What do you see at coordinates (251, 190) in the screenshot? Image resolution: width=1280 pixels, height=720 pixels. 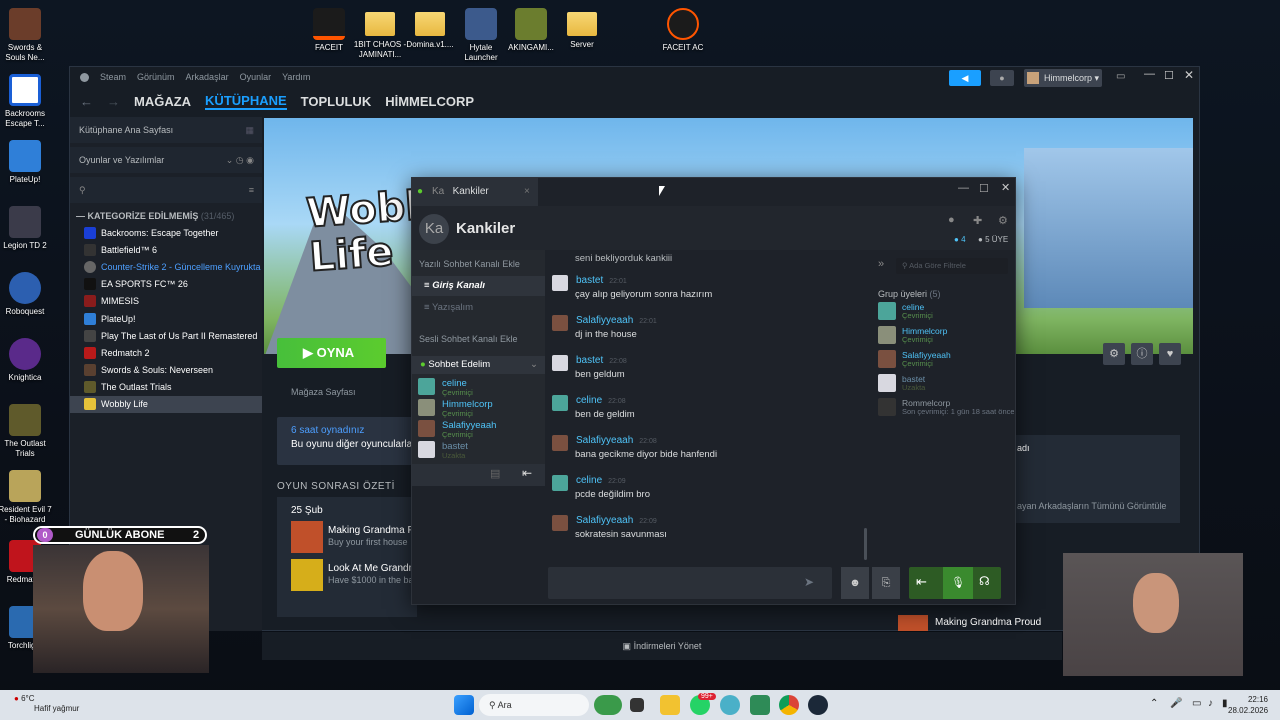 I see `filter-icon: ≡` at bounding box center [251, 190].